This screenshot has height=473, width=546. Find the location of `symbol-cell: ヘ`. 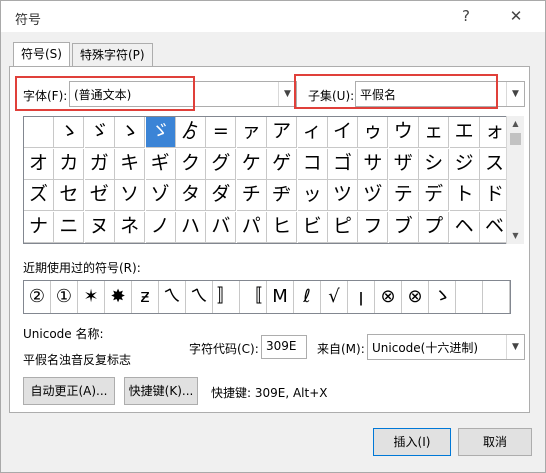

symbol-cell: ヘ is located at coordinates (464, 227).